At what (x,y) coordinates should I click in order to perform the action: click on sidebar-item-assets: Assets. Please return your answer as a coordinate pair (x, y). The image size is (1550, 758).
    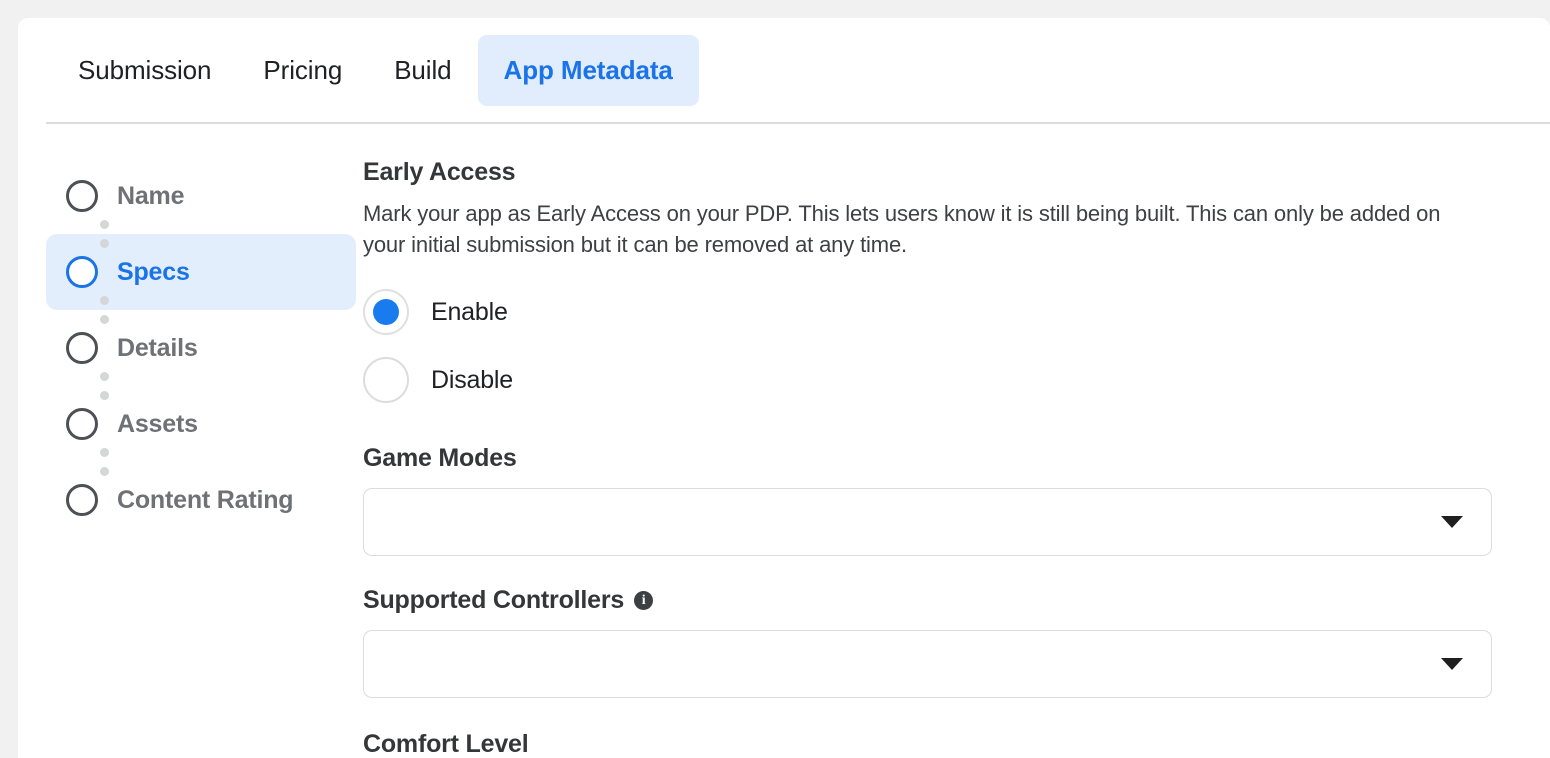
    Looking at the image, I should click on (201, 424).